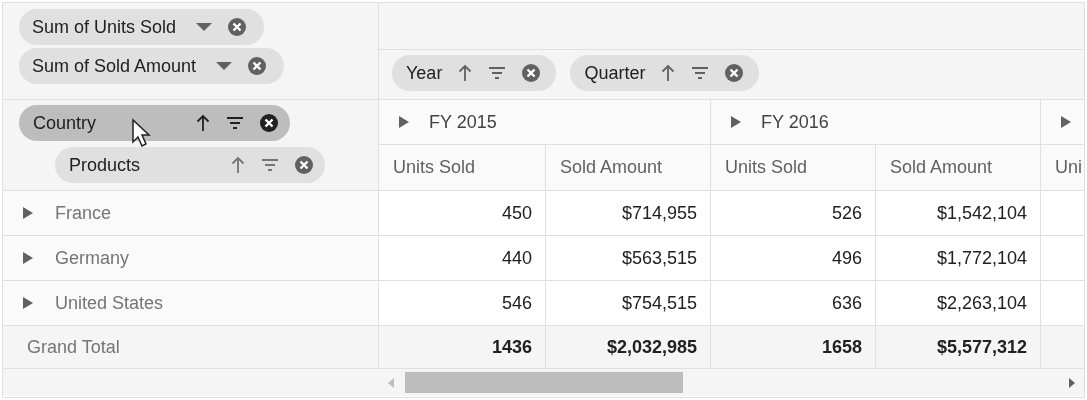  Describe the element at coordinates (109, 303) in the screenshot. I see `row-header: United States` at that location.